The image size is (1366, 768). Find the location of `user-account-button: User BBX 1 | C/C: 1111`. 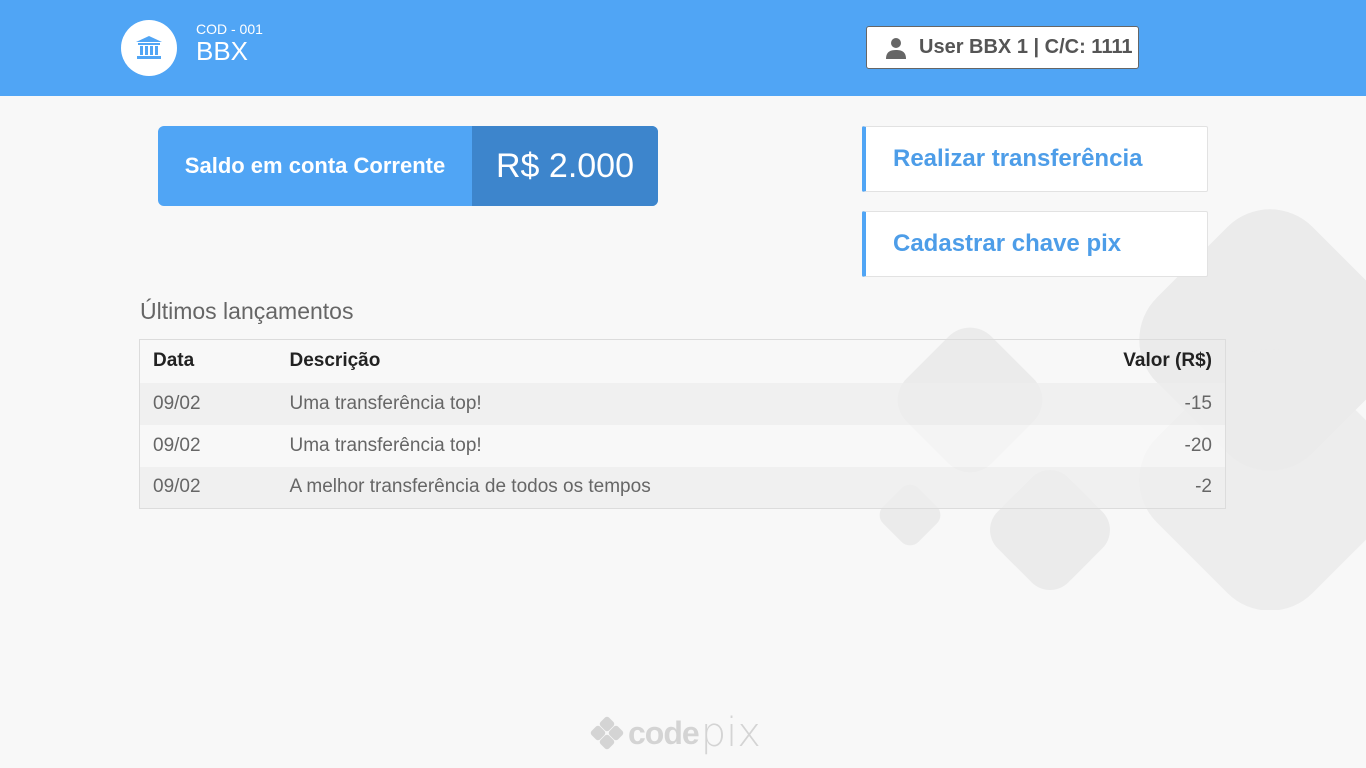

user-account-button: User BBX 1 | C/C: 1111 is located at coordinates (1002, 47).